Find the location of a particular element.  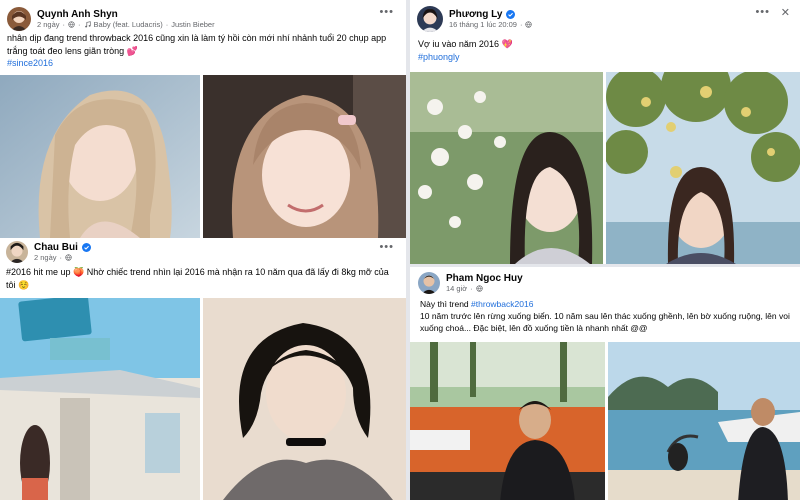

post-caption: Vợ iu vào năm 2016 is located at coordinates (458, 44).